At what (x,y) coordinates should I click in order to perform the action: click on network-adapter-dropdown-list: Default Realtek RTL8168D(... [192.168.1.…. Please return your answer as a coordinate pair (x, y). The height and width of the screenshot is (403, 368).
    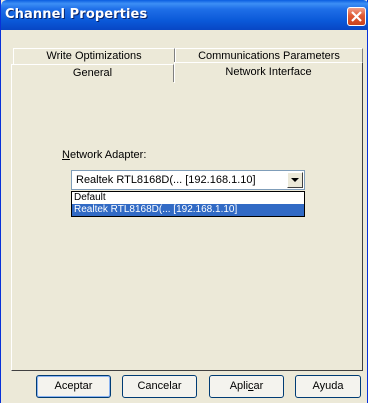
    Looking at the image, I should click on (188, 204).